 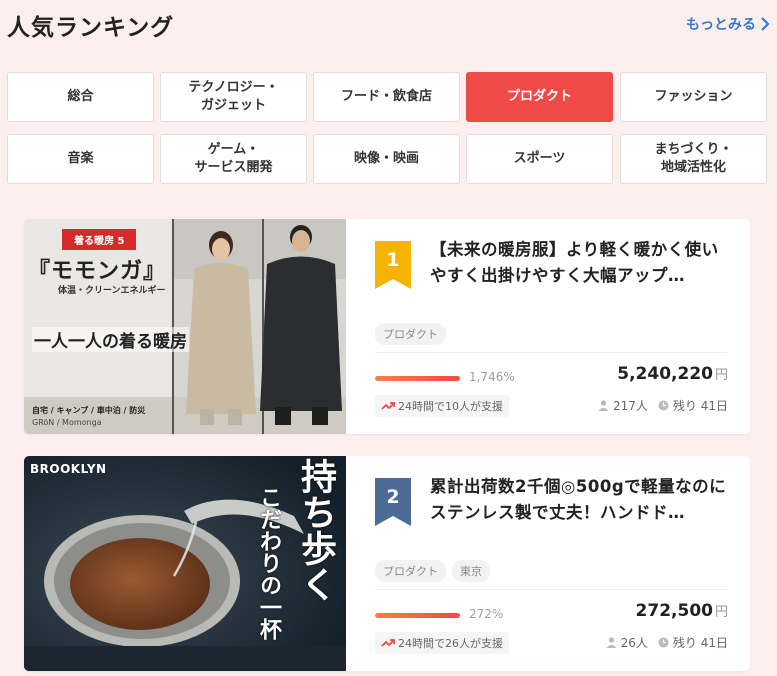 I want to click on rank-number: 1, so click(x=393, y=260).